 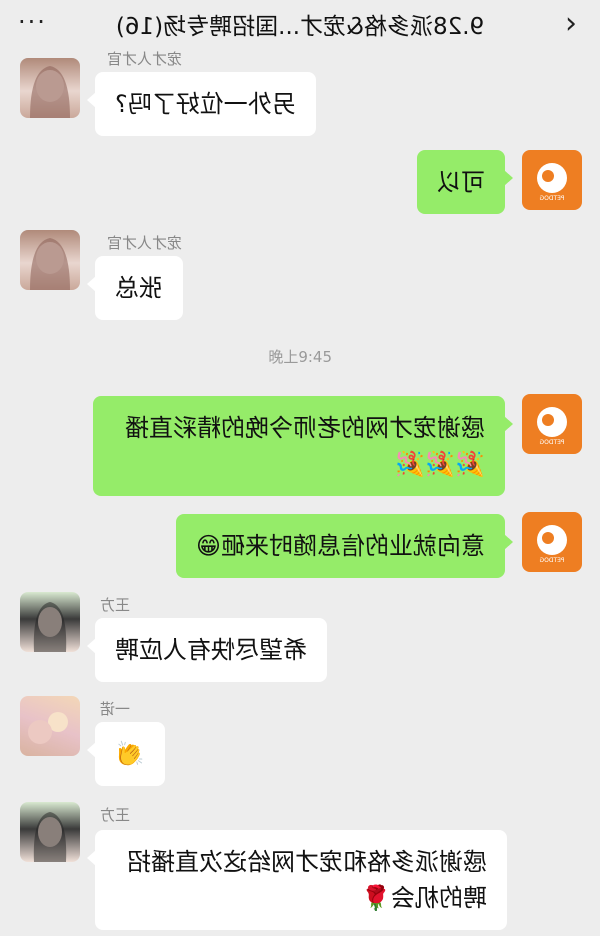 What do you see at coordinates (300, 276) in the screenshot?
I see `message-row: 宠才人才官 张总` at bounding box center [300, 276].